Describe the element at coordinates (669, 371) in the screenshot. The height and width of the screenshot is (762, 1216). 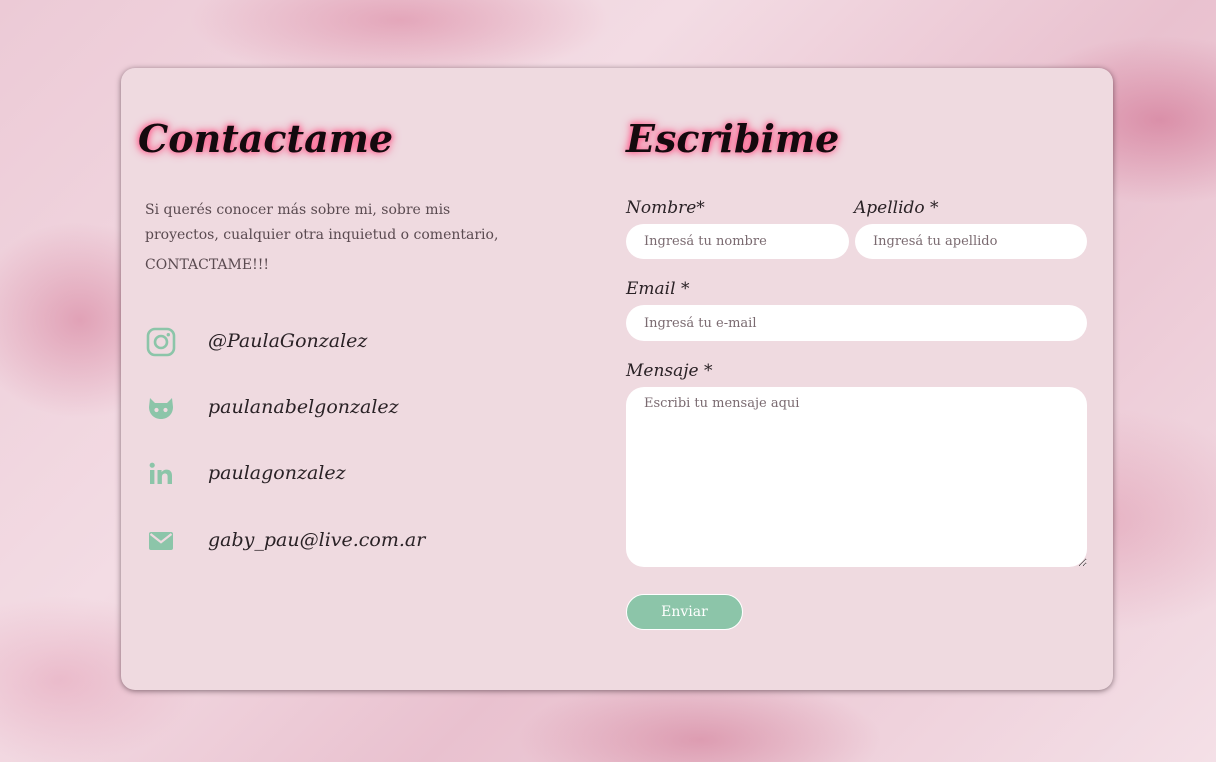
I see `mensaje-label: Mensaje *` at that location.